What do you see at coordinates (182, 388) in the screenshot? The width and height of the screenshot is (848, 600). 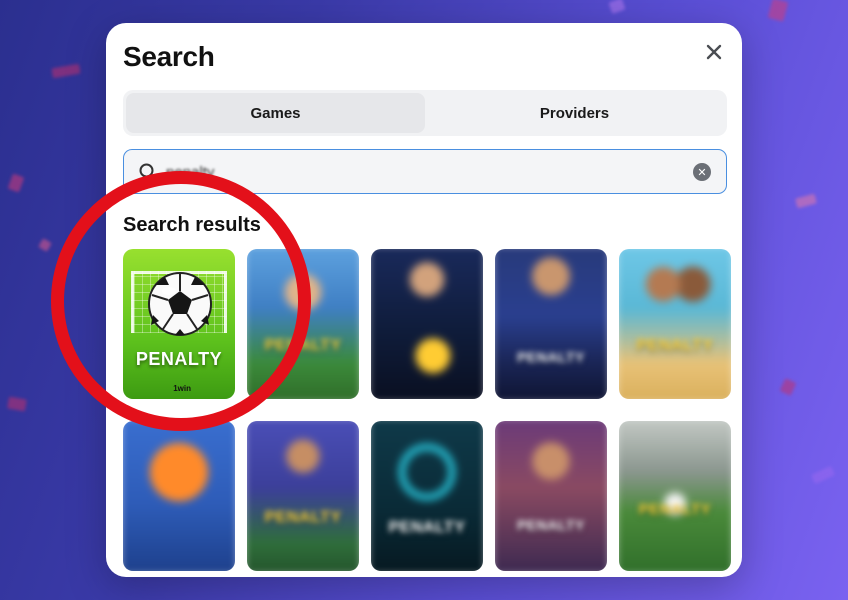 I see `brand-logo: 1win` at bounding box center [182, 388].